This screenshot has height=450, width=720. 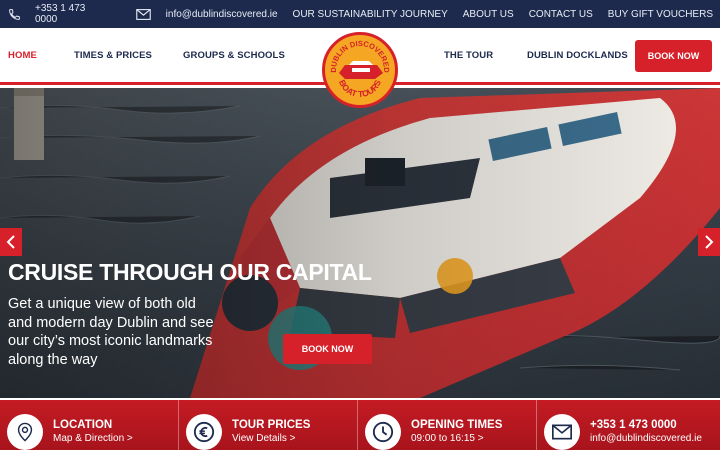 I want to click on hero-title: CRUISE THROUGH OUR CAPITAL, so click(x=190, y=272).